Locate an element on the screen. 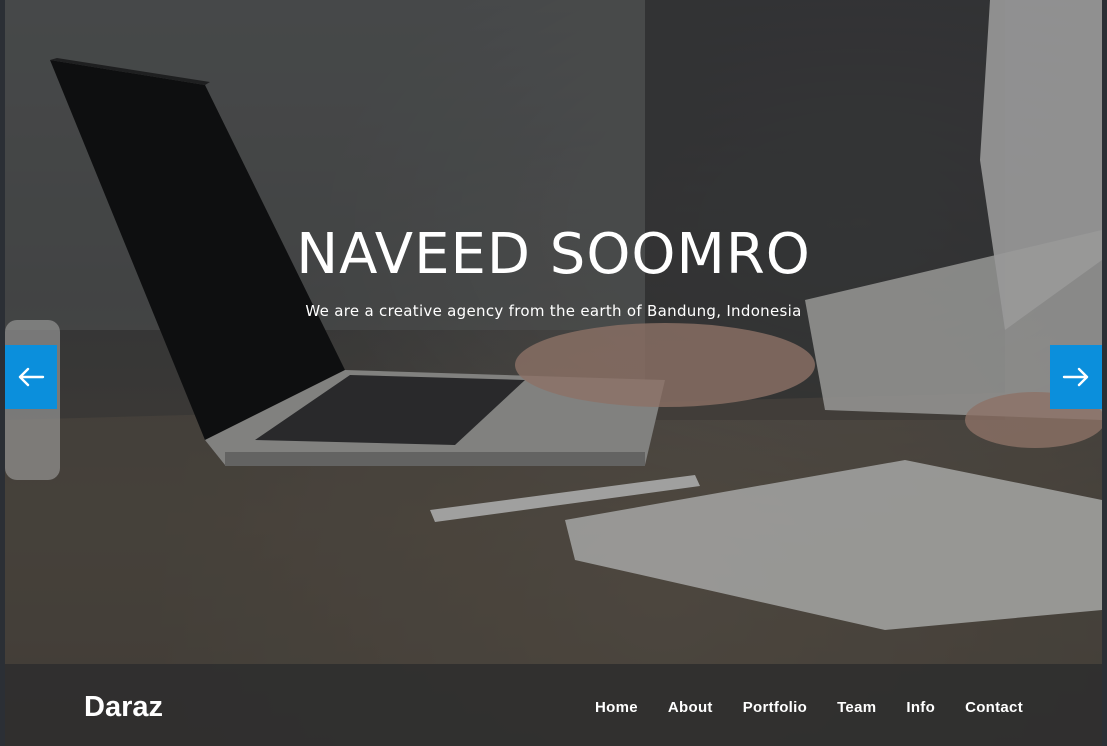 Image resolution: width=1107 pixels, height=746 pixels. nav-item-home: Home is located at coordinates (616, 708).